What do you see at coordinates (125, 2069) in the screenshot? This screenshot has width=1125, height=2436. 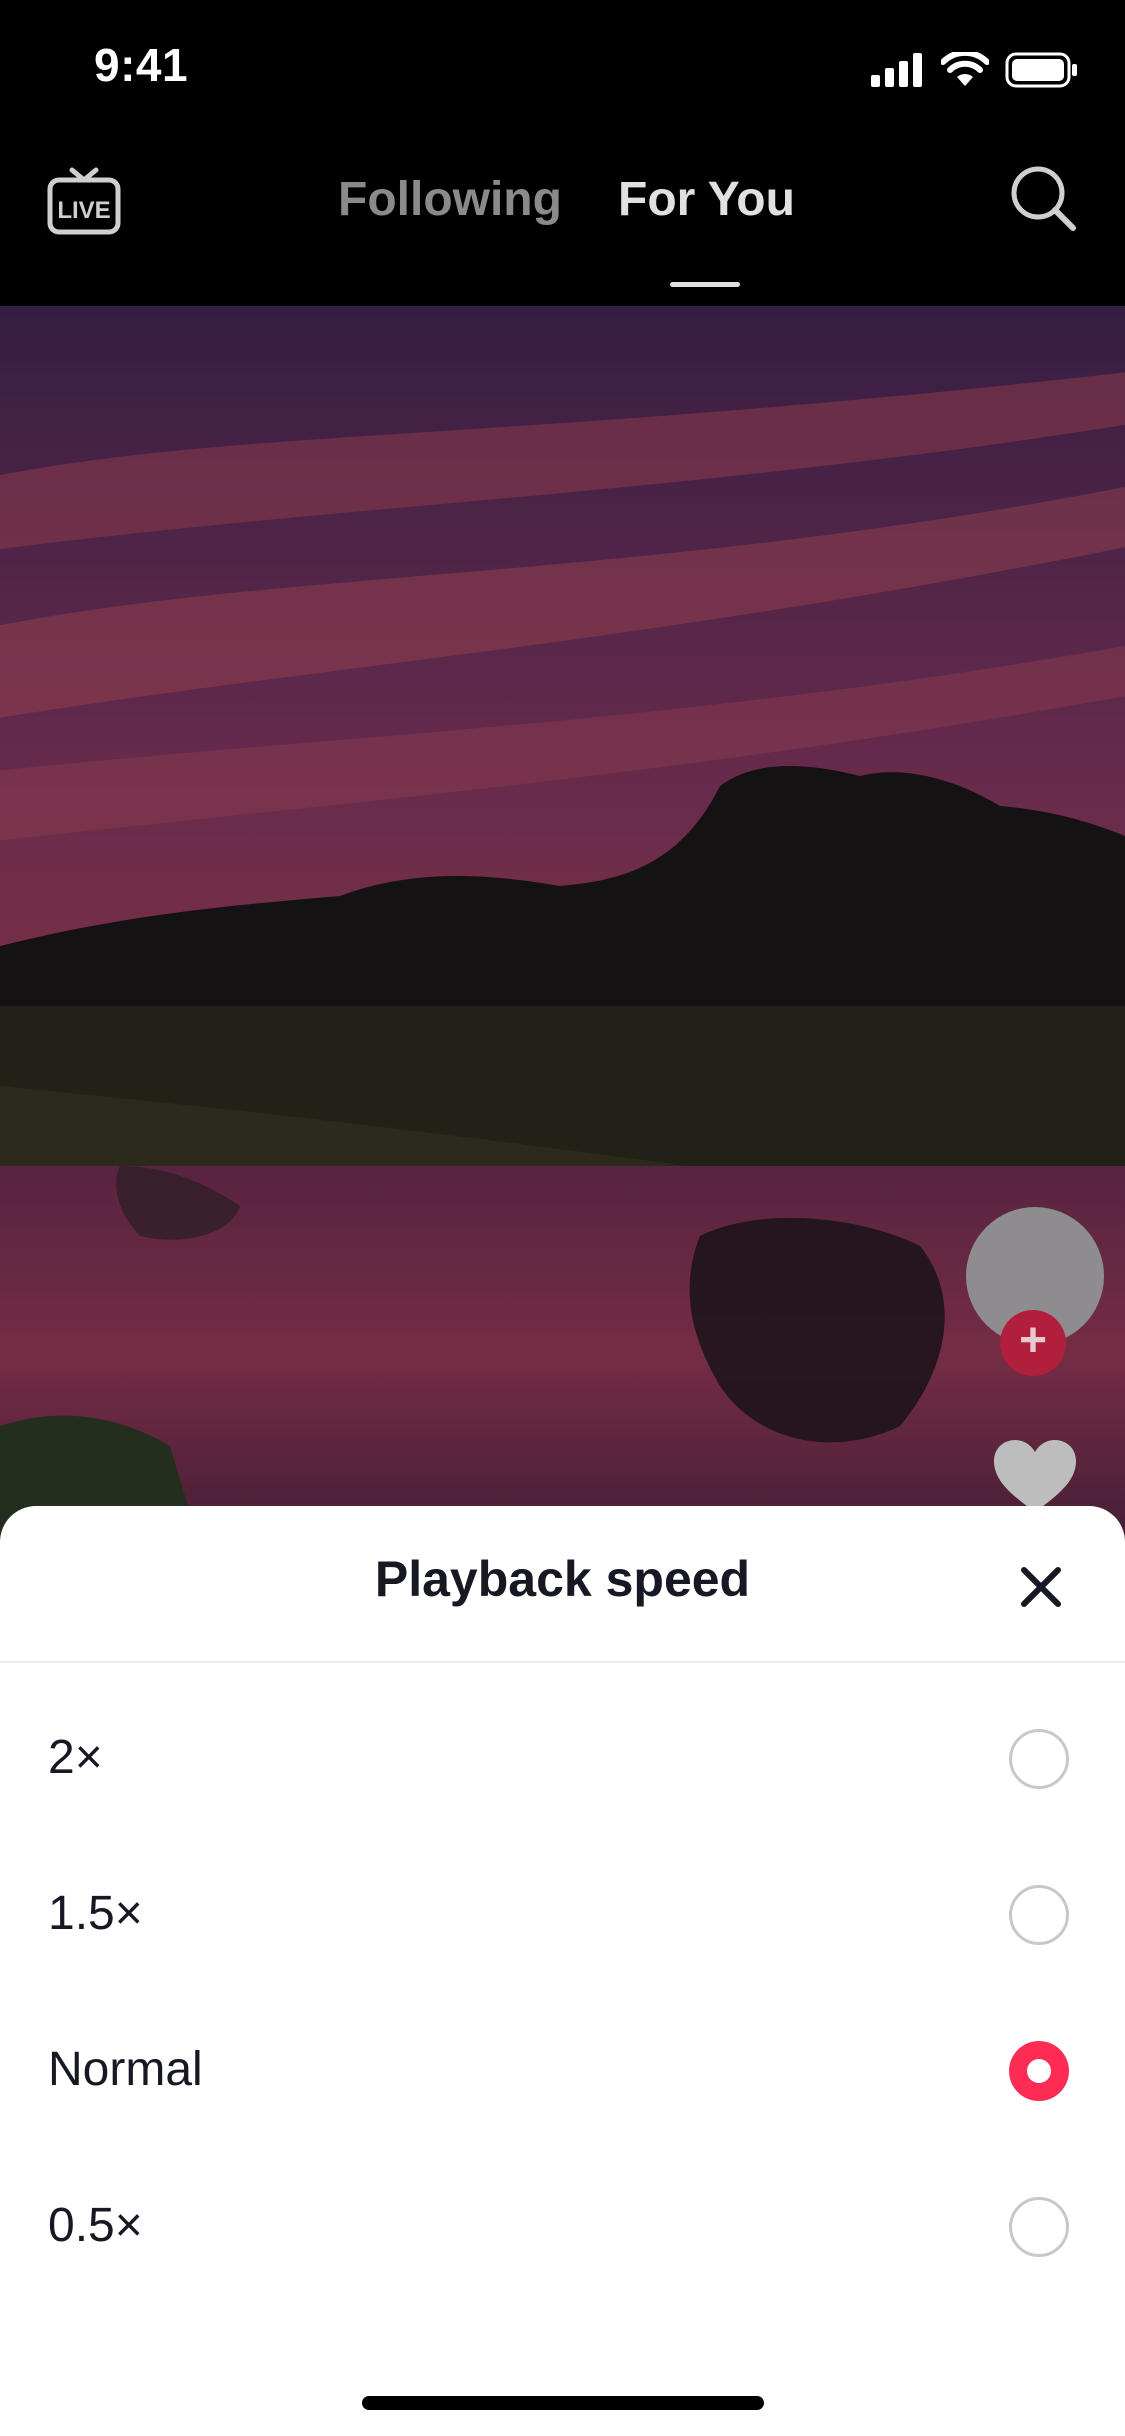 I see `speed-option-label: Normal` at bounding box center [125, 2069].